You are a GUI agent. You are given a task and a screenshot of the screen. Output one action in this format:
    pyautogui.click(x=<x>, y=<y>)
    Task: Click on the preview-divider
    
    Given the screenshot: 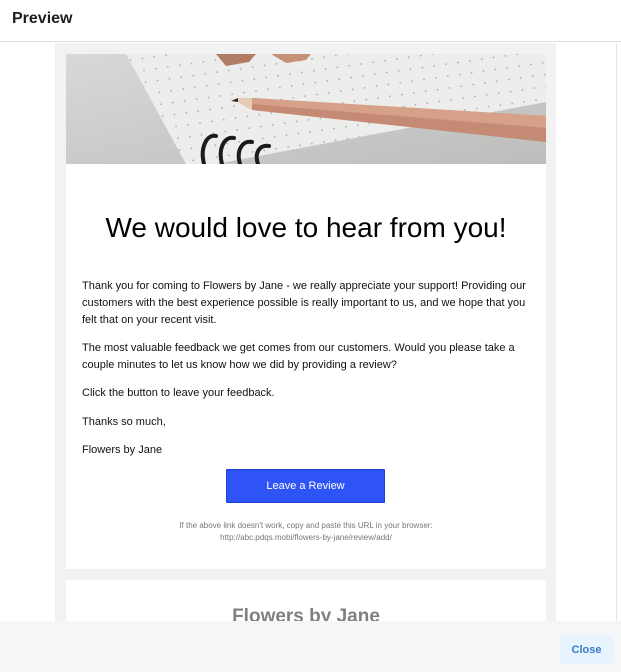 What is the action you would take?
    pyautogui.click(x=616, y=332)
    